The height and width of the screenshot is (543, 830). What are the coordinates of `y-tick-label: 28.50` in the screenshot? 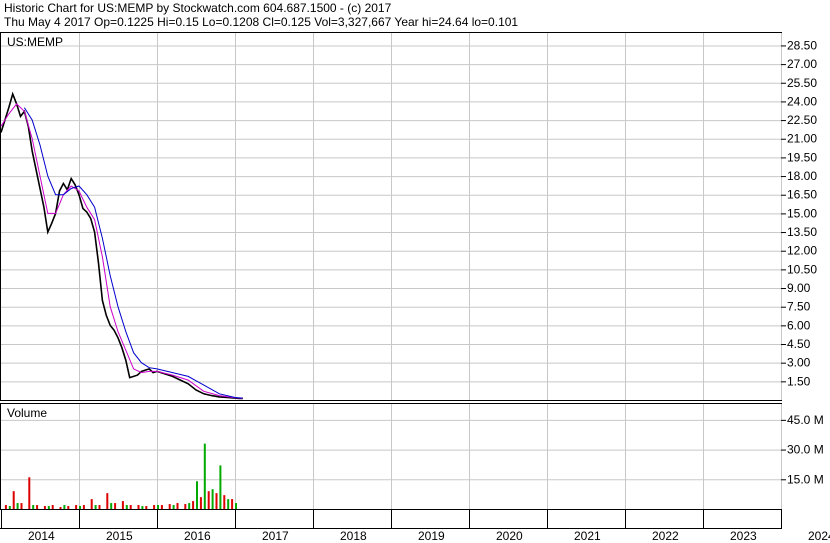 It's located at (802, 45).